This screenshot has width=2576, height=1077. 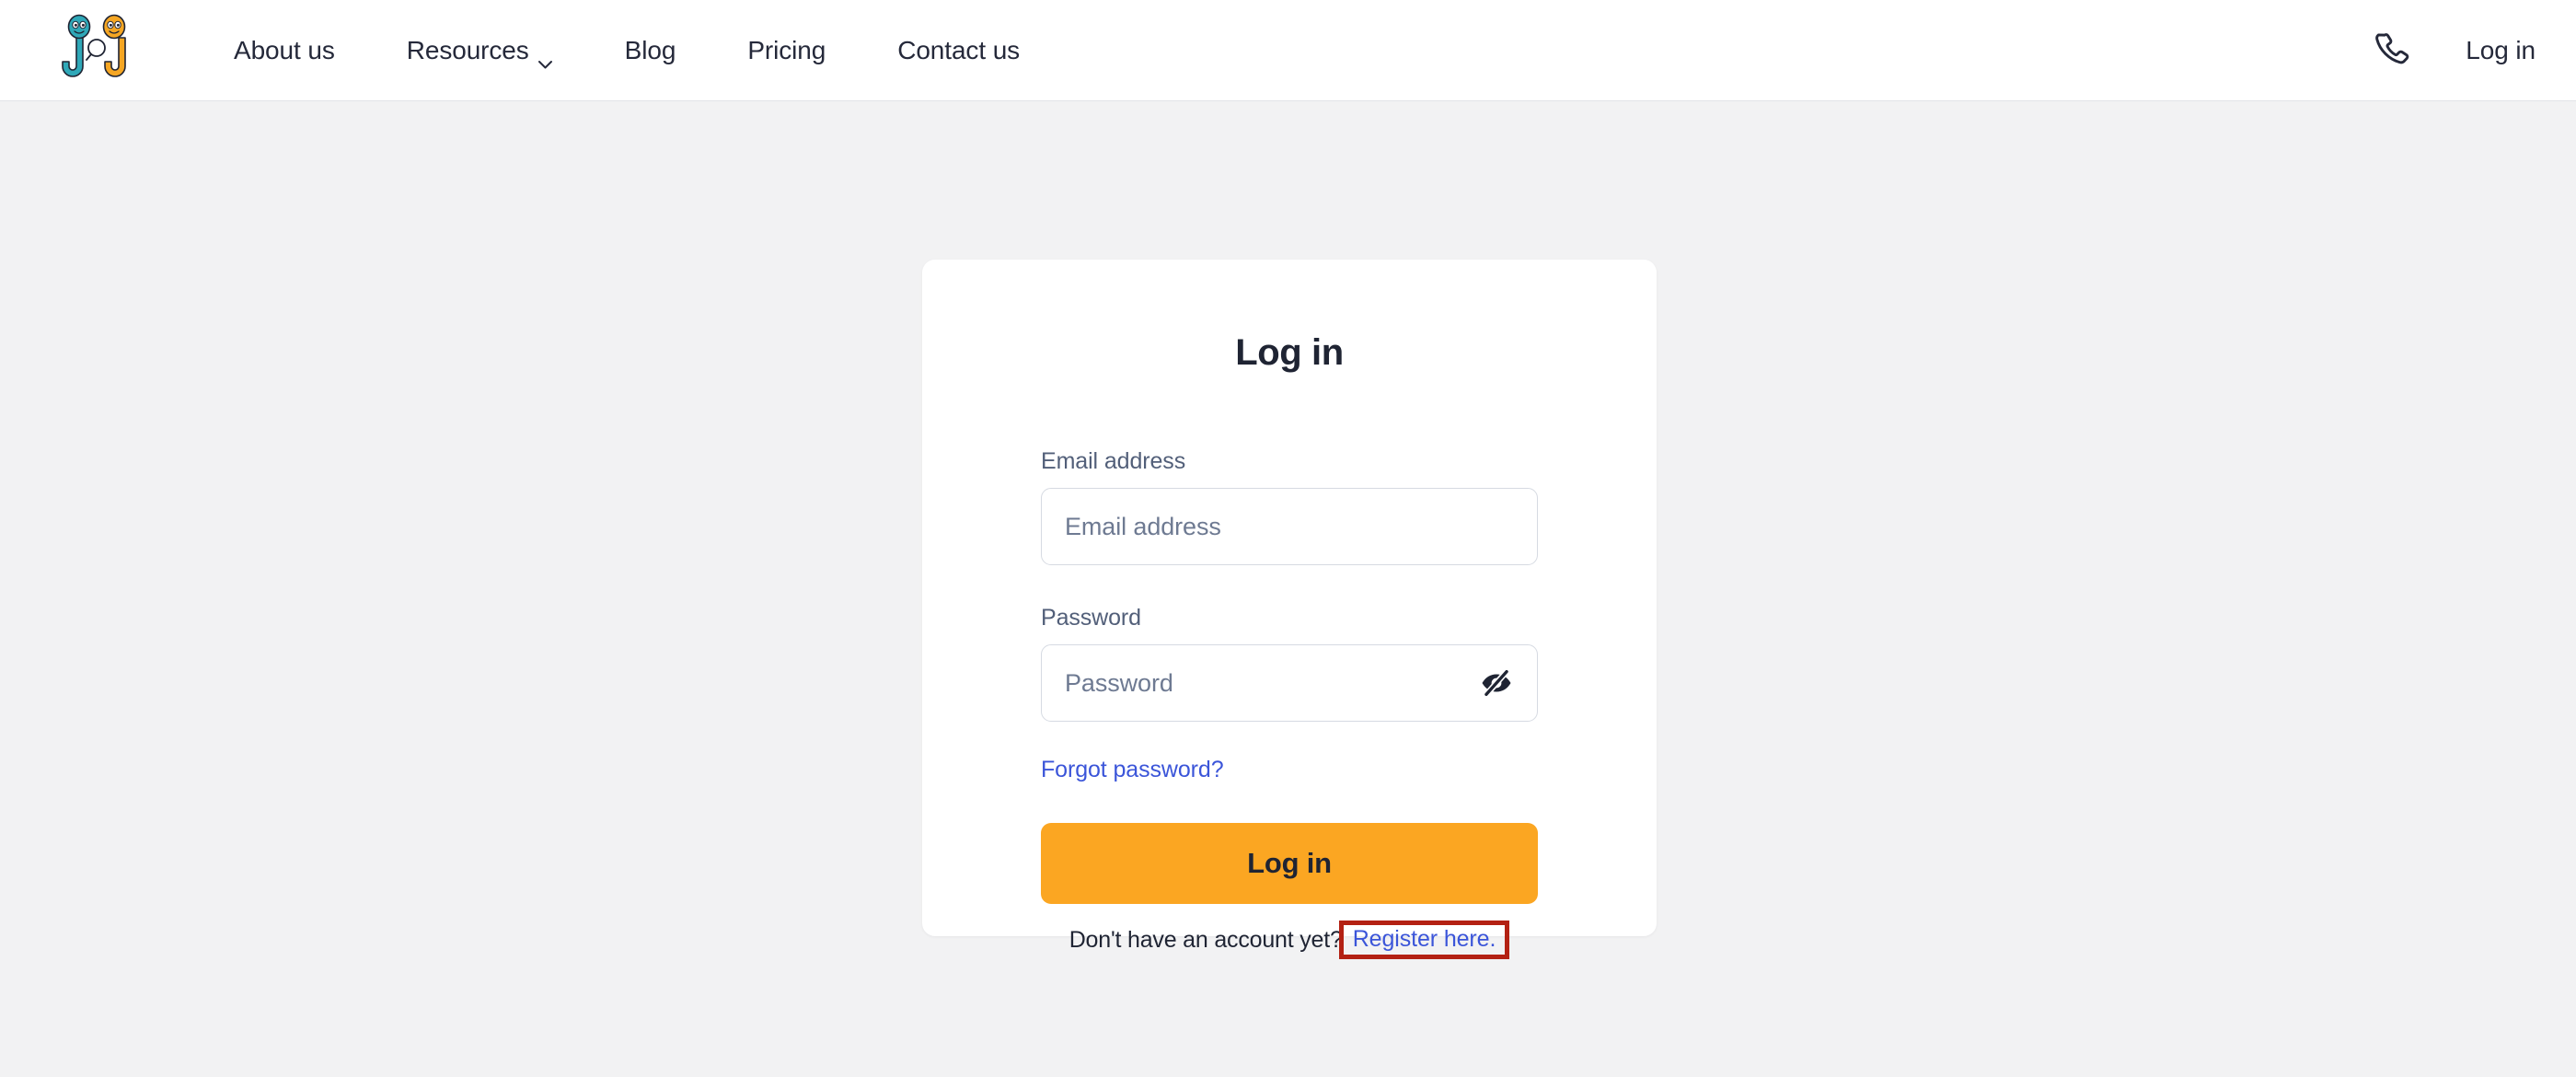 I want to click on nav-item-pricing: Pricing, so click(x=786, y=51).